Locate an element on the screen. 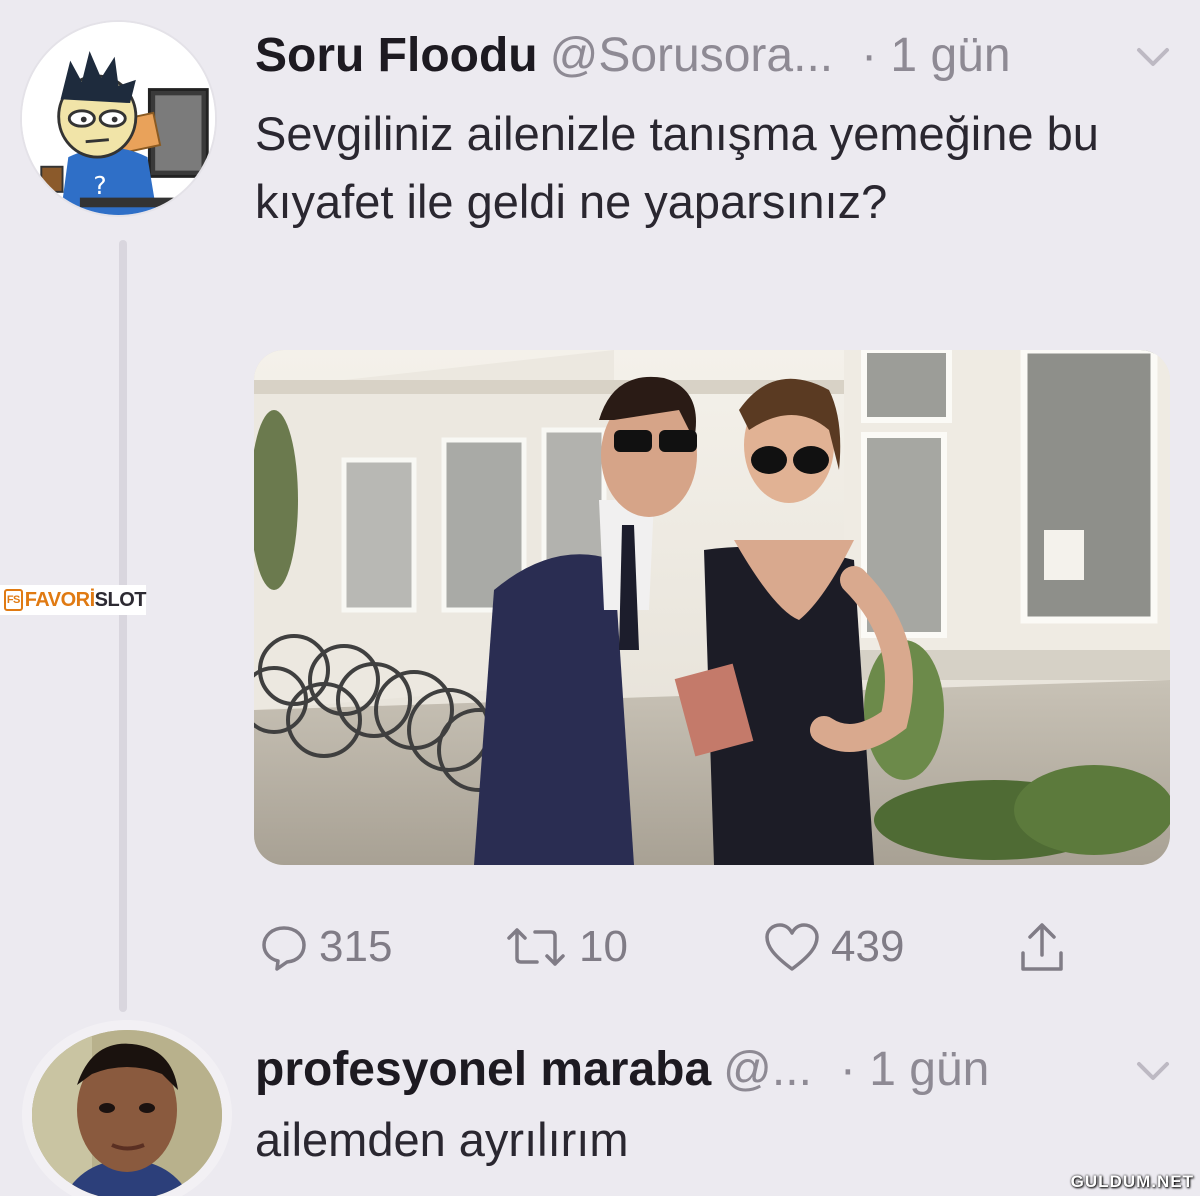  fs-logo-icon: FS is located at coordinates (13, 600).